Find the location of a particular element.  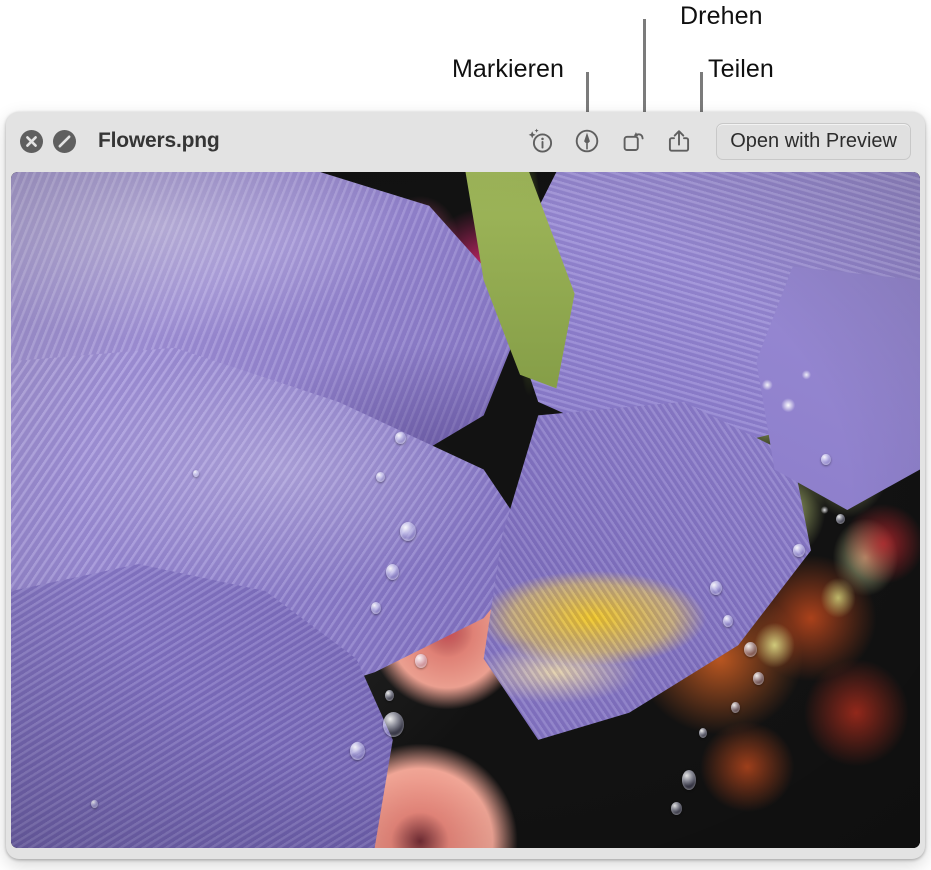

close-icon is located at coordinates (31, 141).